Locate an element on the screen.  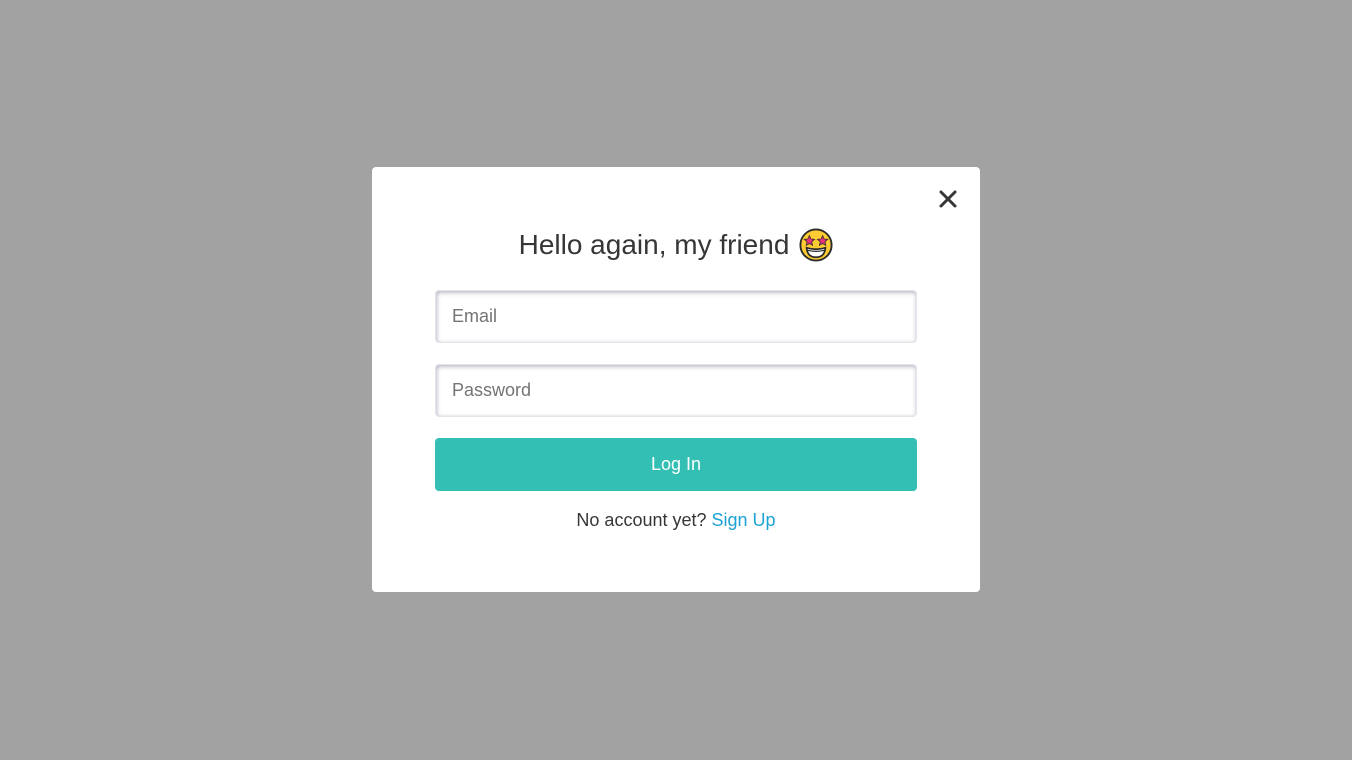
signup-link: Sign Up is located at coordinates (744, 520).